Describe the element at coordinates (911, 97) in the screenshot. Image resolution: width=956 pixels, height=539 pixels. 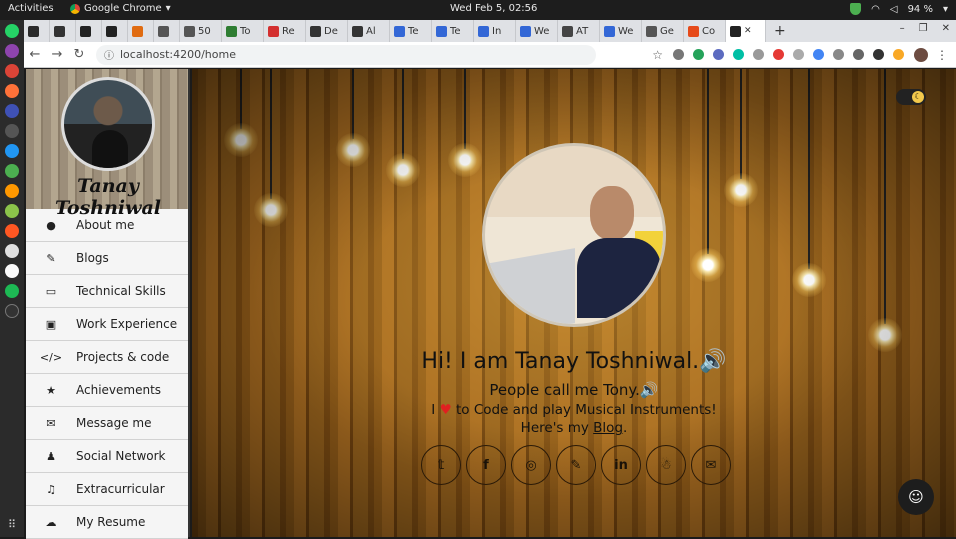
I see `theme-toggle: ☾` at that location.